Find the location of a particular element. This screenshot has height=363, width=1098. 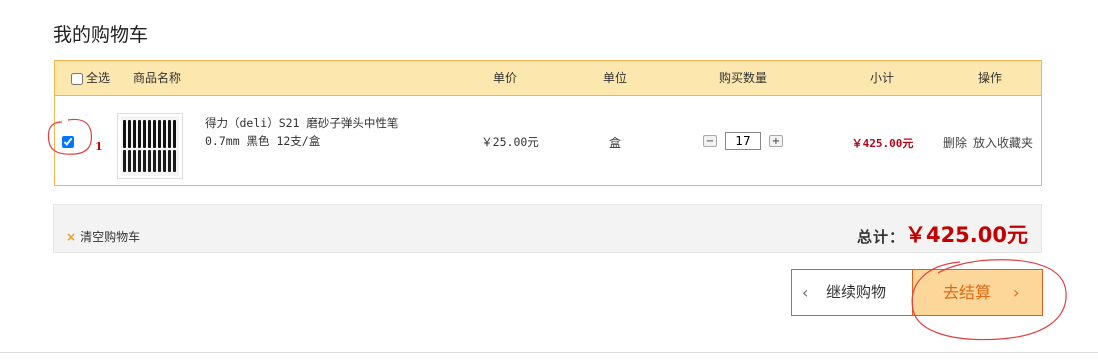

pen-box-graphic is located at coordinates (150, 146).